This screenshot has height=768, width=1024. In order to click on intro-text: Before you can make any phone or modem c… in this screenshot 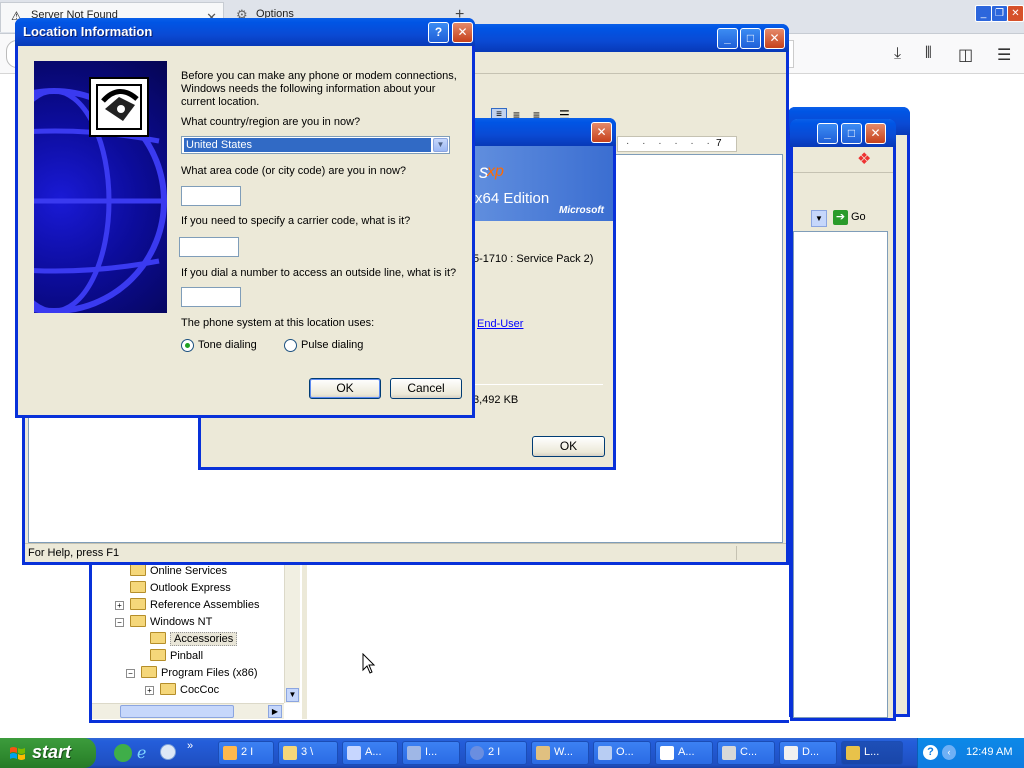, I will do `click(319, 89)`.